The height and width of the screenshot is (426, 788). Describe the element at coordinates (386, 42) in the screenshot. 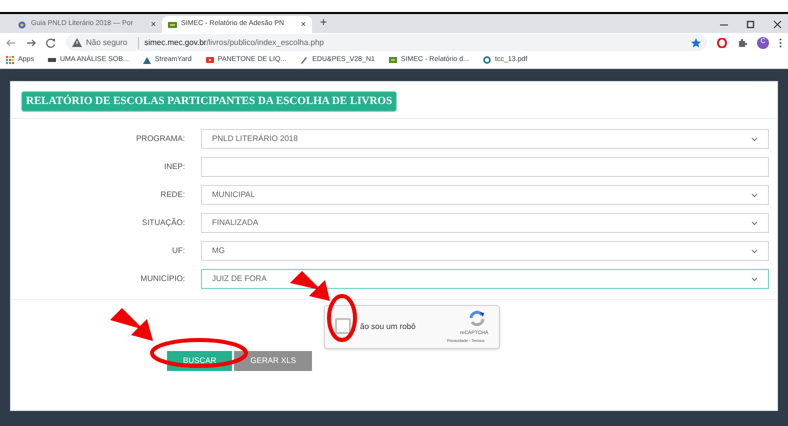

I see `address-bar: Não seguro simec.mec.gov.br/livros/publico/index_escolha.php` at that location.